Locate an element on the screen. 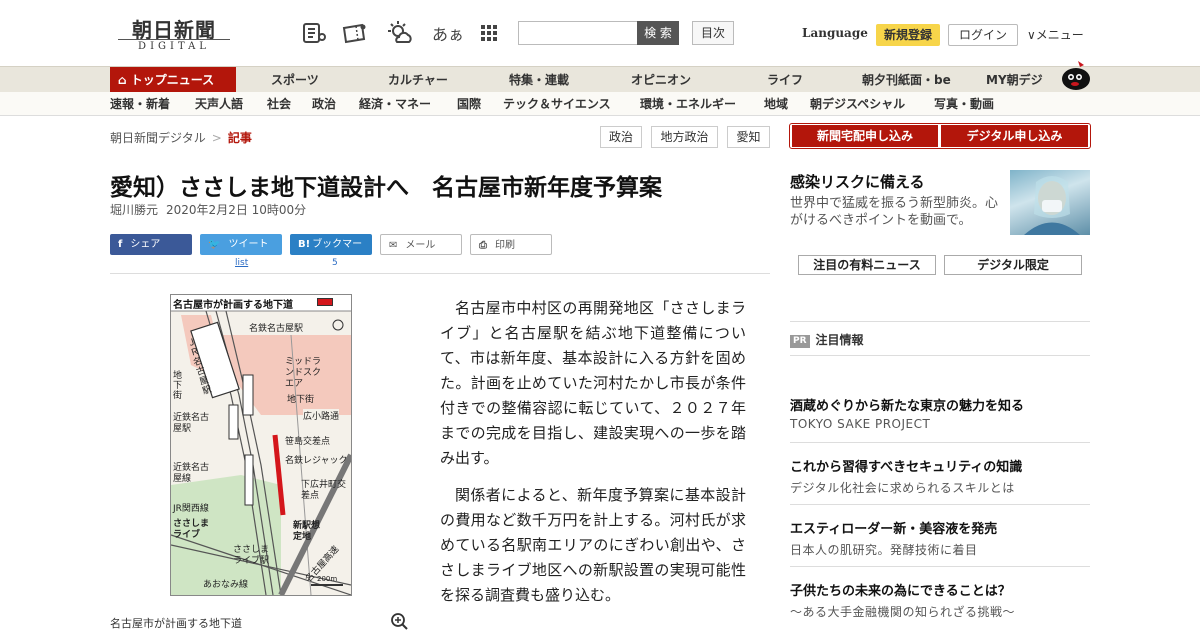  nav2-item-tech: テック＆サイエンス is located at coordinates (557, 104).